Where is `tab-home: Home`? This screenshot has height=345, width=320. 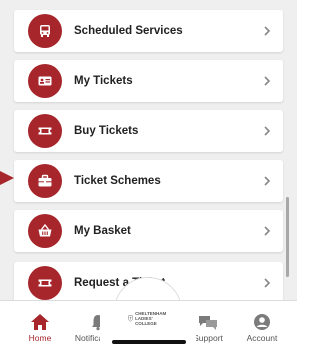 tab-home: Home is located at coordinates (40, 323).